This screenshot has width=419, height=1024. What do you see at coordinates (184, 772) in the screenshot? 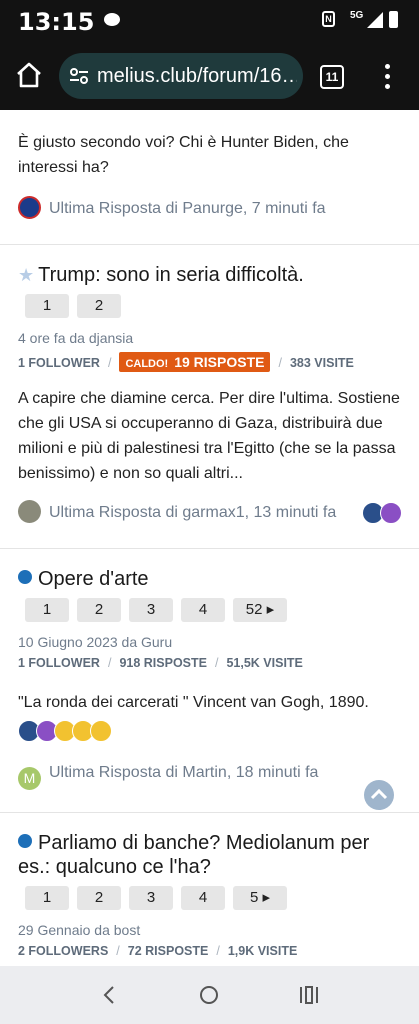
I see `last-reply-text: Ultima Risposta di Martin, 18 minuti fa` at bounding box center [184, 772].